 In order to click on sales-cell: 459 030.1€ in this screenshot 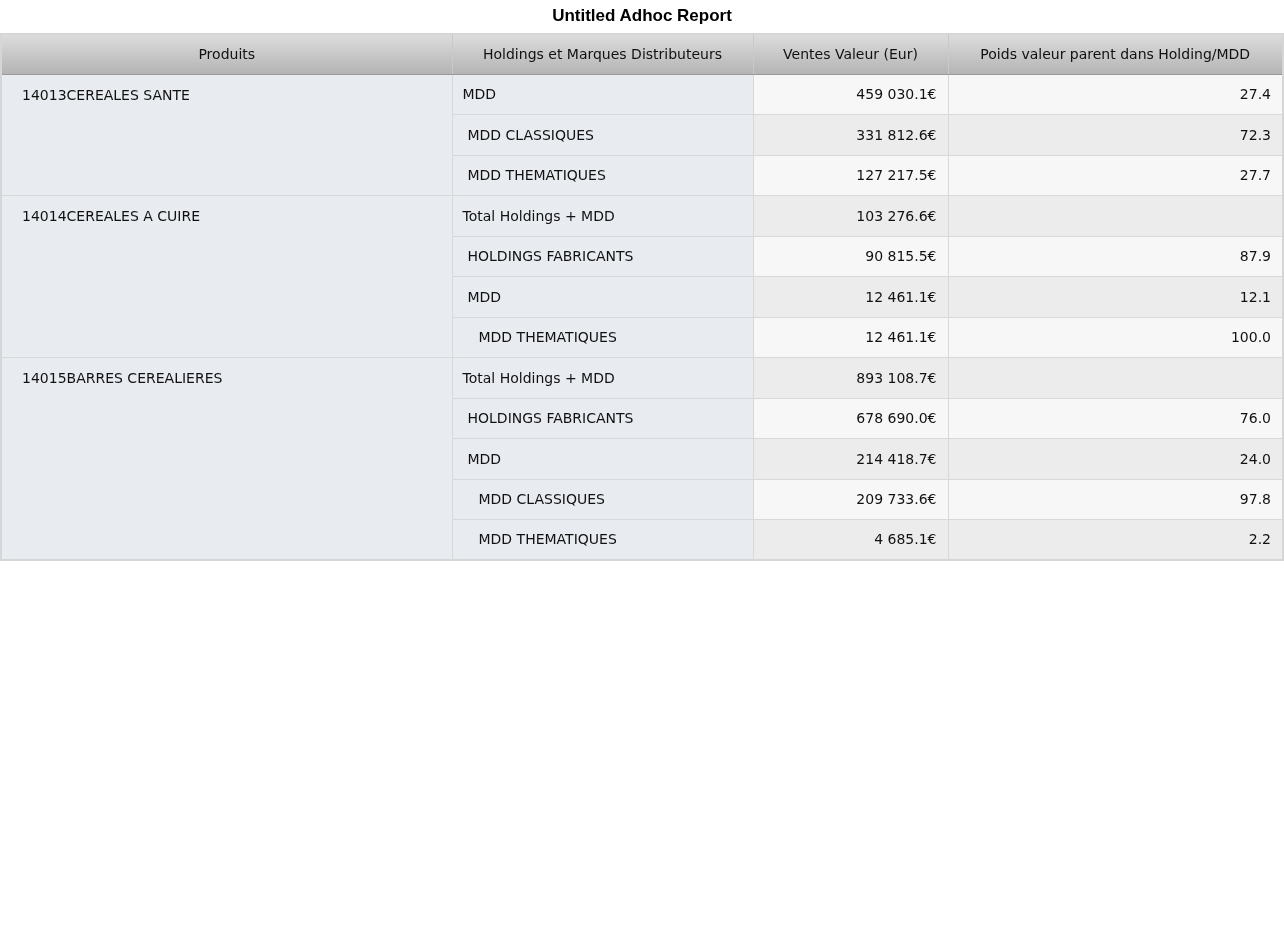, I will do `click(850, 94)`.